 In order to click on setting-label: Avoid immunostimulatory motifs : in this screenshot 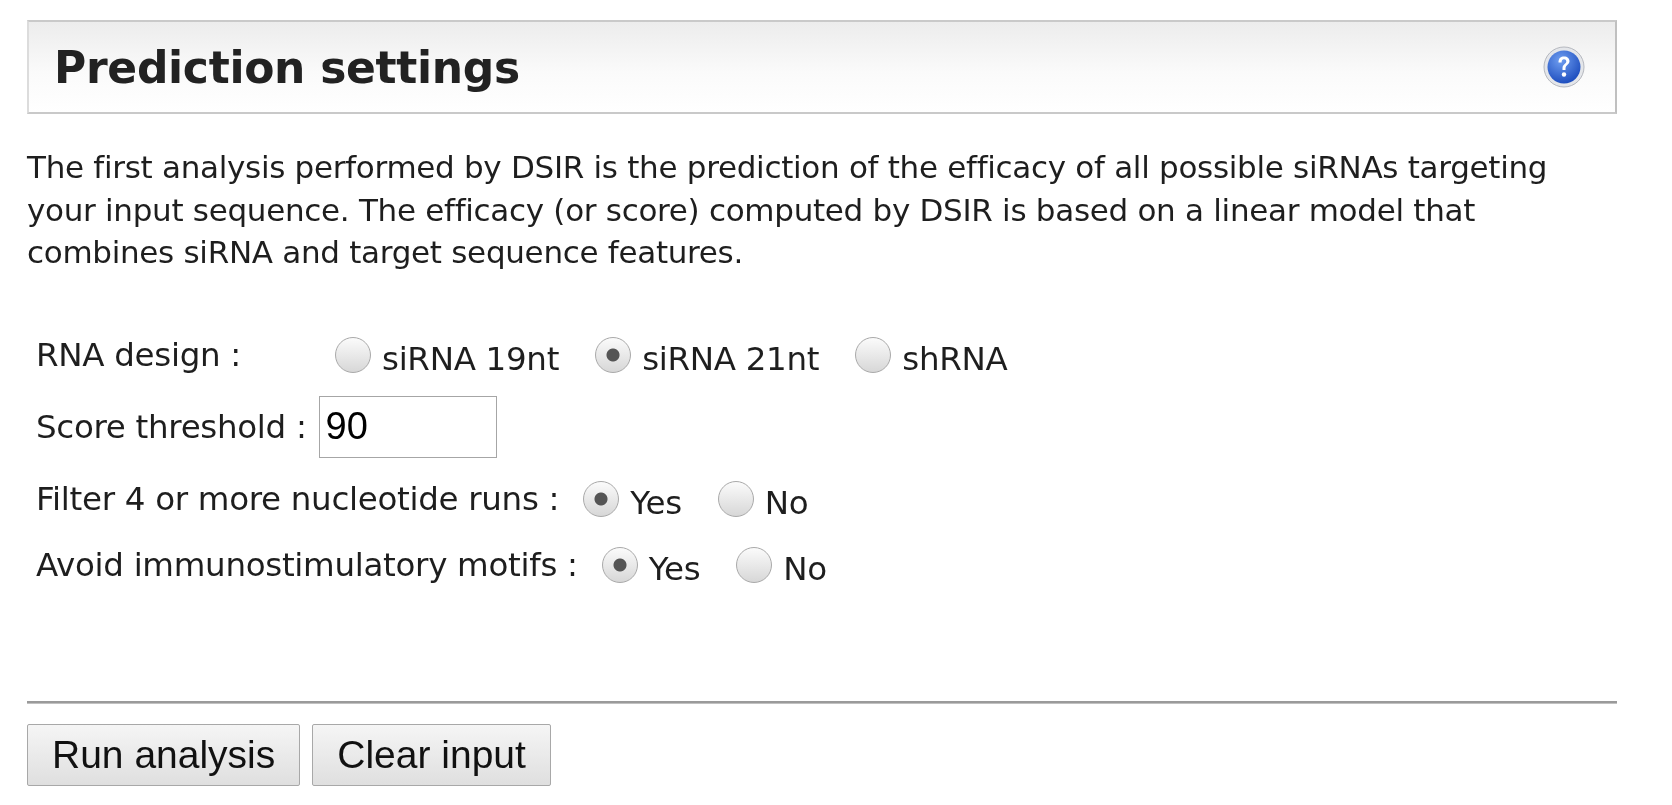, I will do `click(307, 564)`.